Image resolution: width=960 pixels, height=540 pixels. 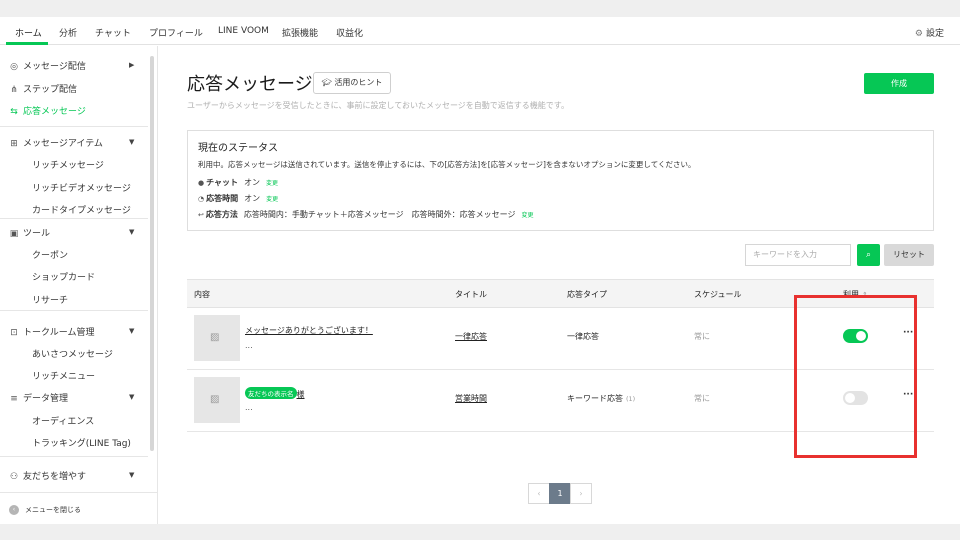 I want to click on sidebar-item-messaging: ◎ メッセージ配信, so click(x=47, y=65).